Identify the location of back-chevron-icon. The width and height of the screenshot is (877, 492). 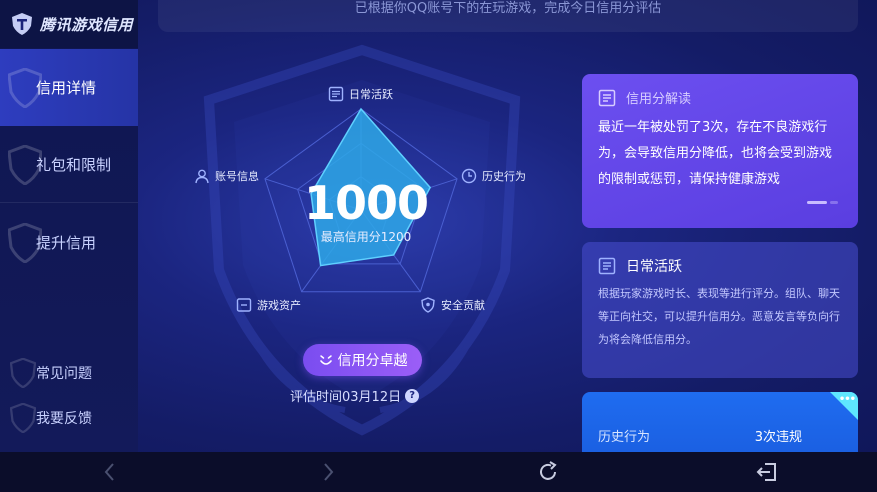
(110, 472).